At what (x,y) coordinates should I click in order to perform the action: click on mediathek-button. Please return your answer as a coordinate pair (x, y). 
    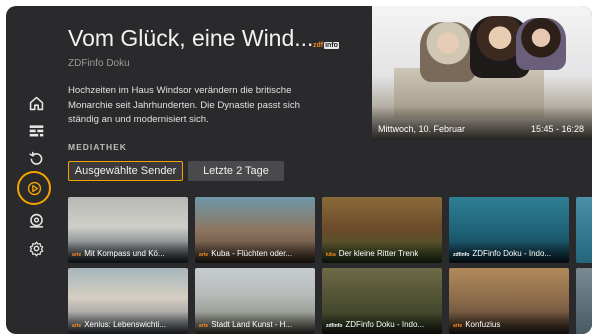
    Looking at the image, I should click on (34, 188).